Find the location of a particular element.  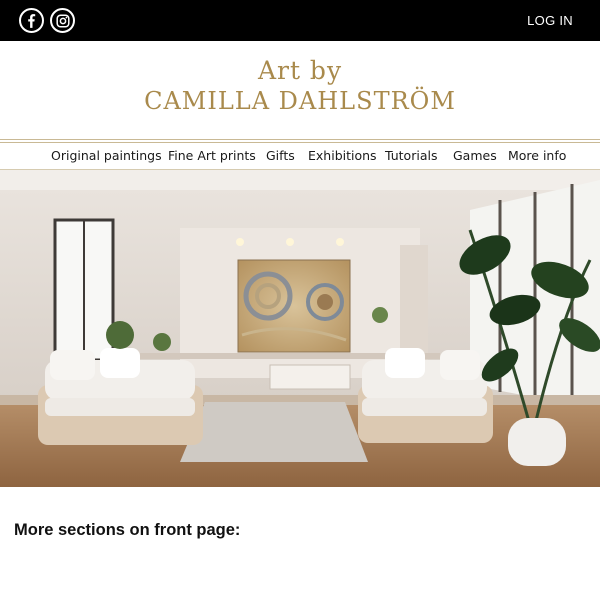

right-sofa is located at coordinates (425, 395).